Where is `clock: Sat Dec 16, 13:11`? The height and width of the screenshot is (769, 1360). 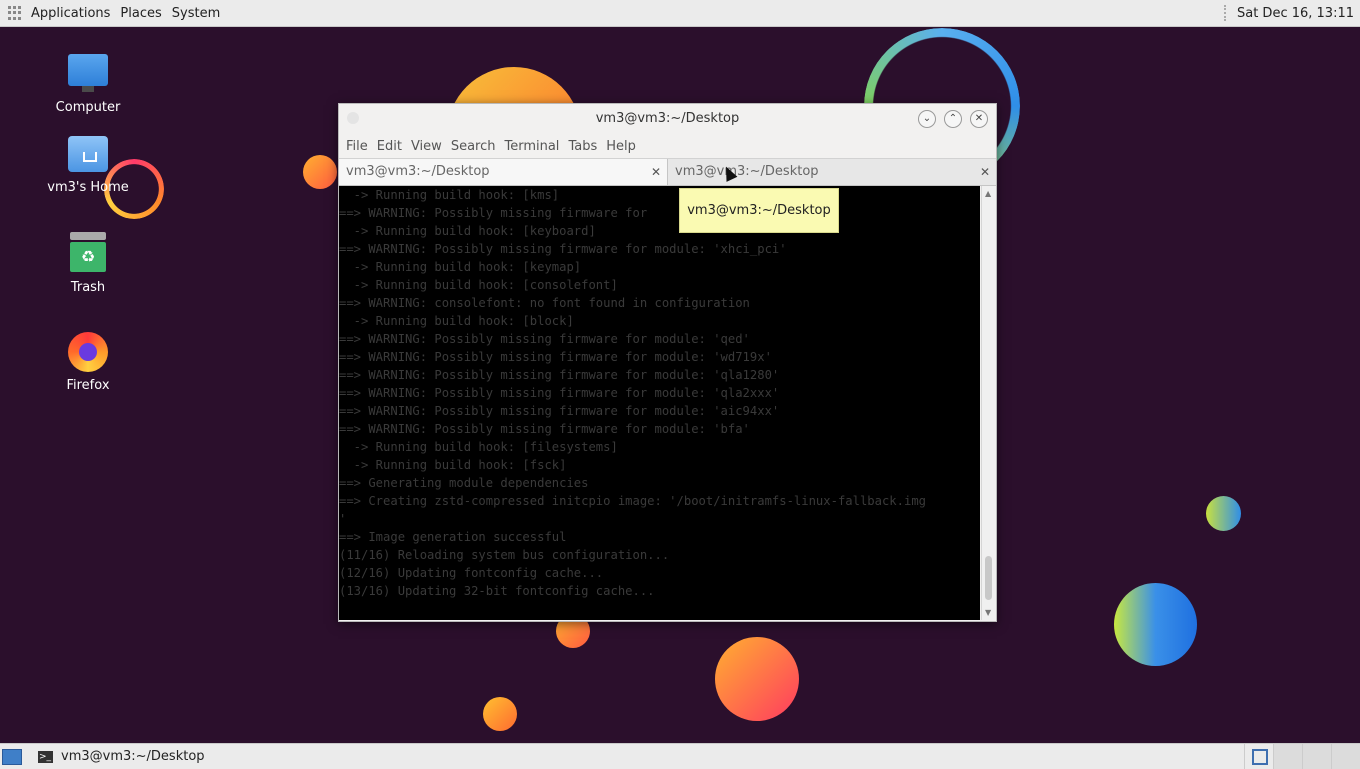 clock: Sat Dec 16, 13:11 is located at coordinates (1295, 13).